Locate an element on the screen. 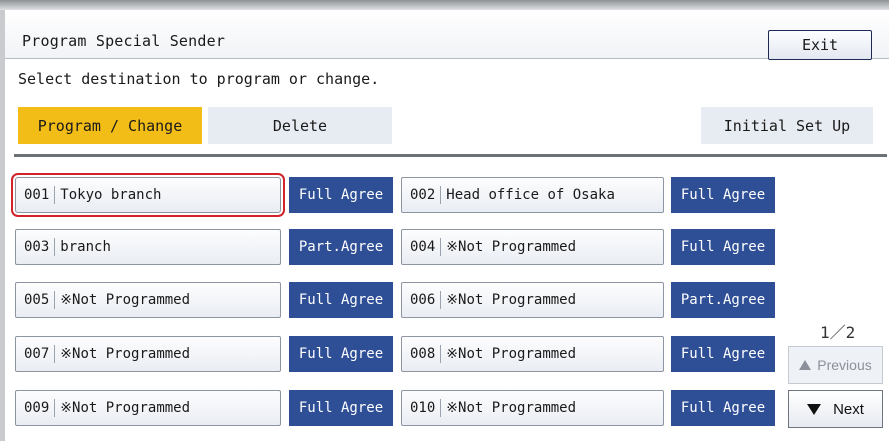  agree-mode-button-006: Part.Agree is located at coordinates (723, 300).